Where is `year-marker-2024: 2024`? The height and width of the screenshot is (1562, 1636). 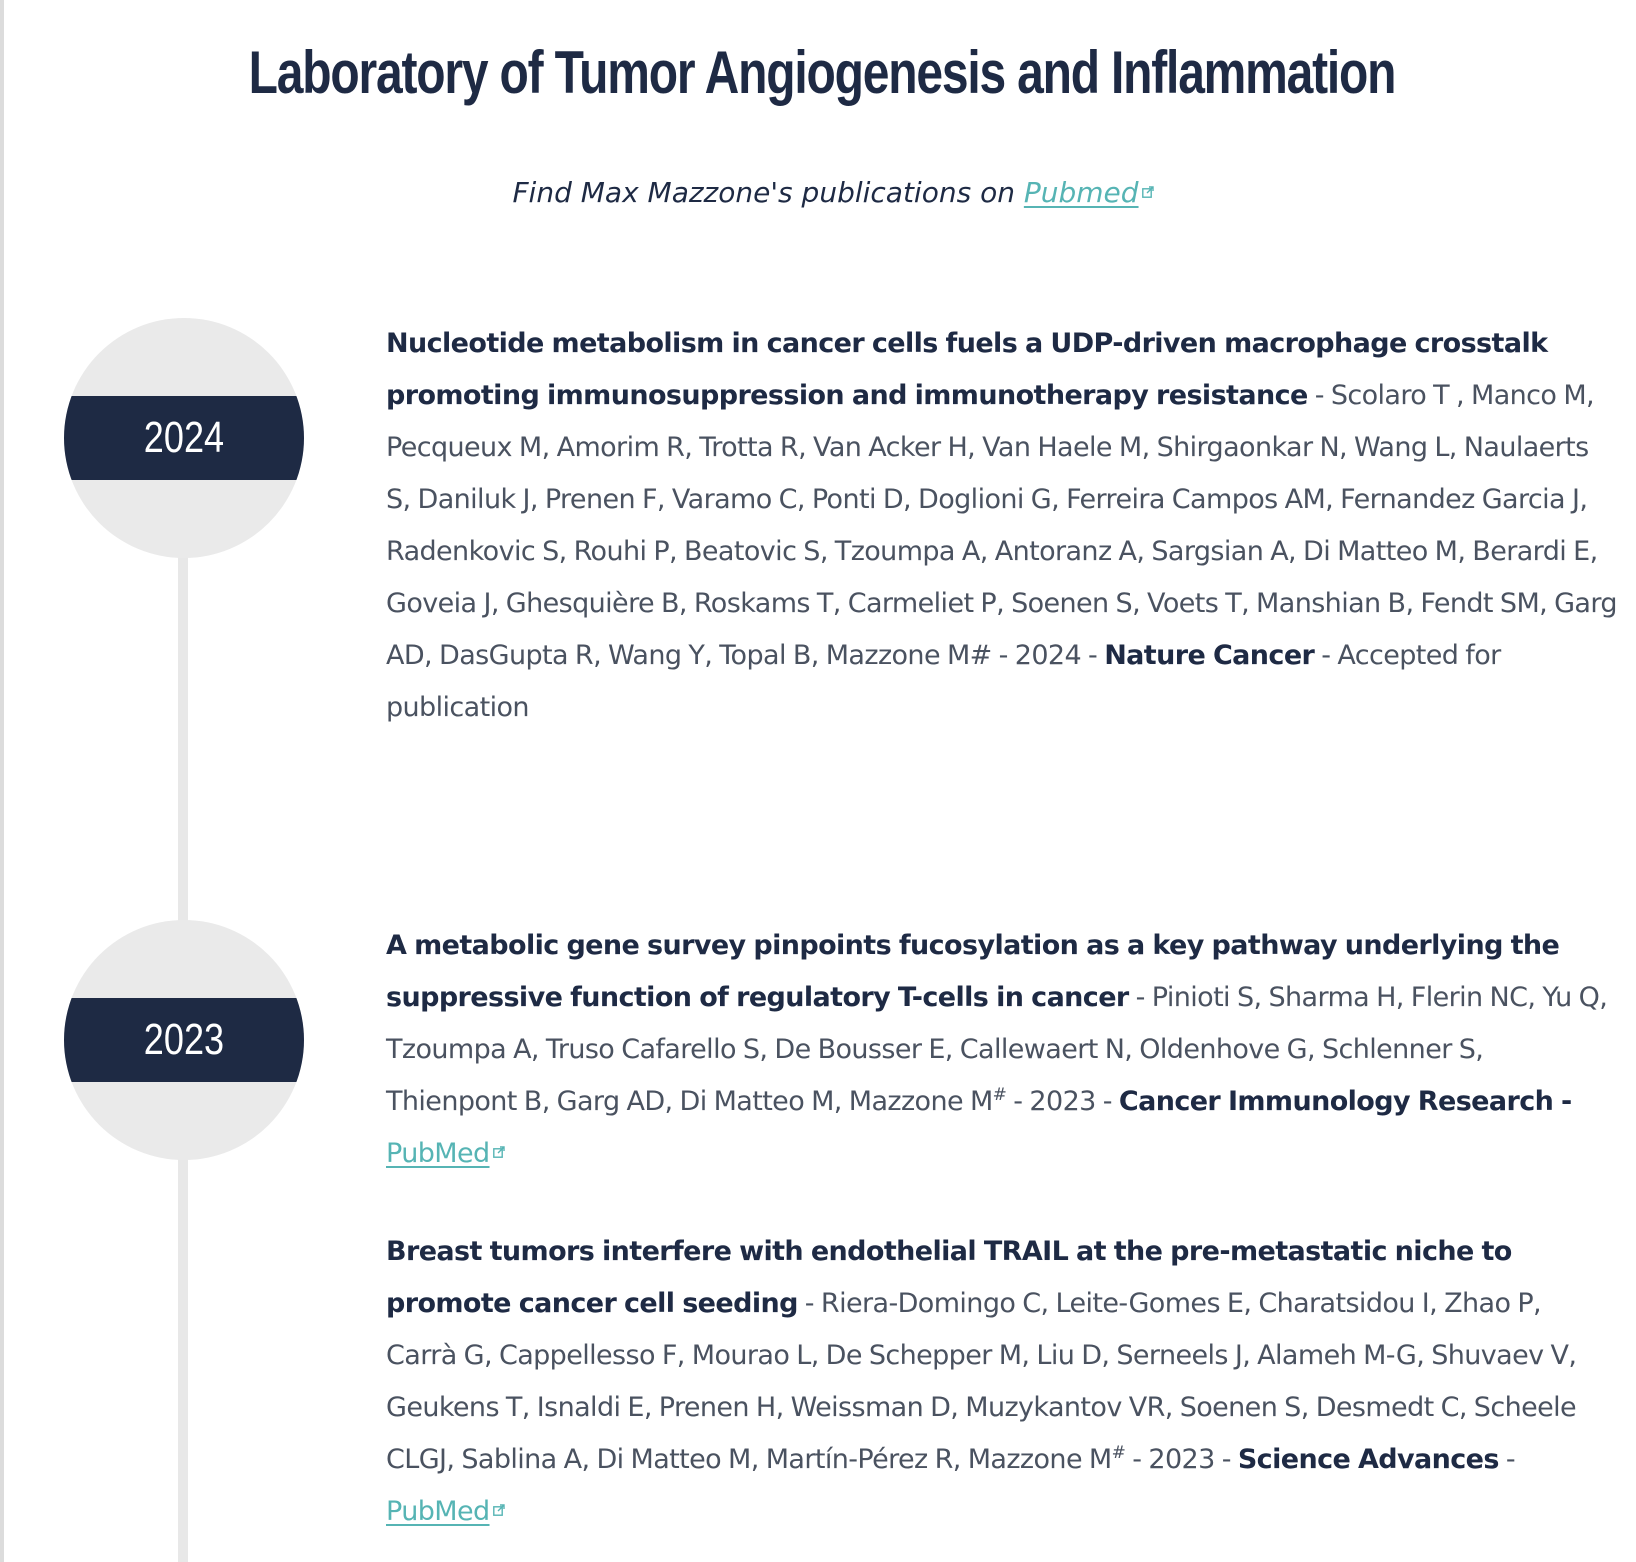 year-marker-2024: 2024 is located at coordinates (184, 438).